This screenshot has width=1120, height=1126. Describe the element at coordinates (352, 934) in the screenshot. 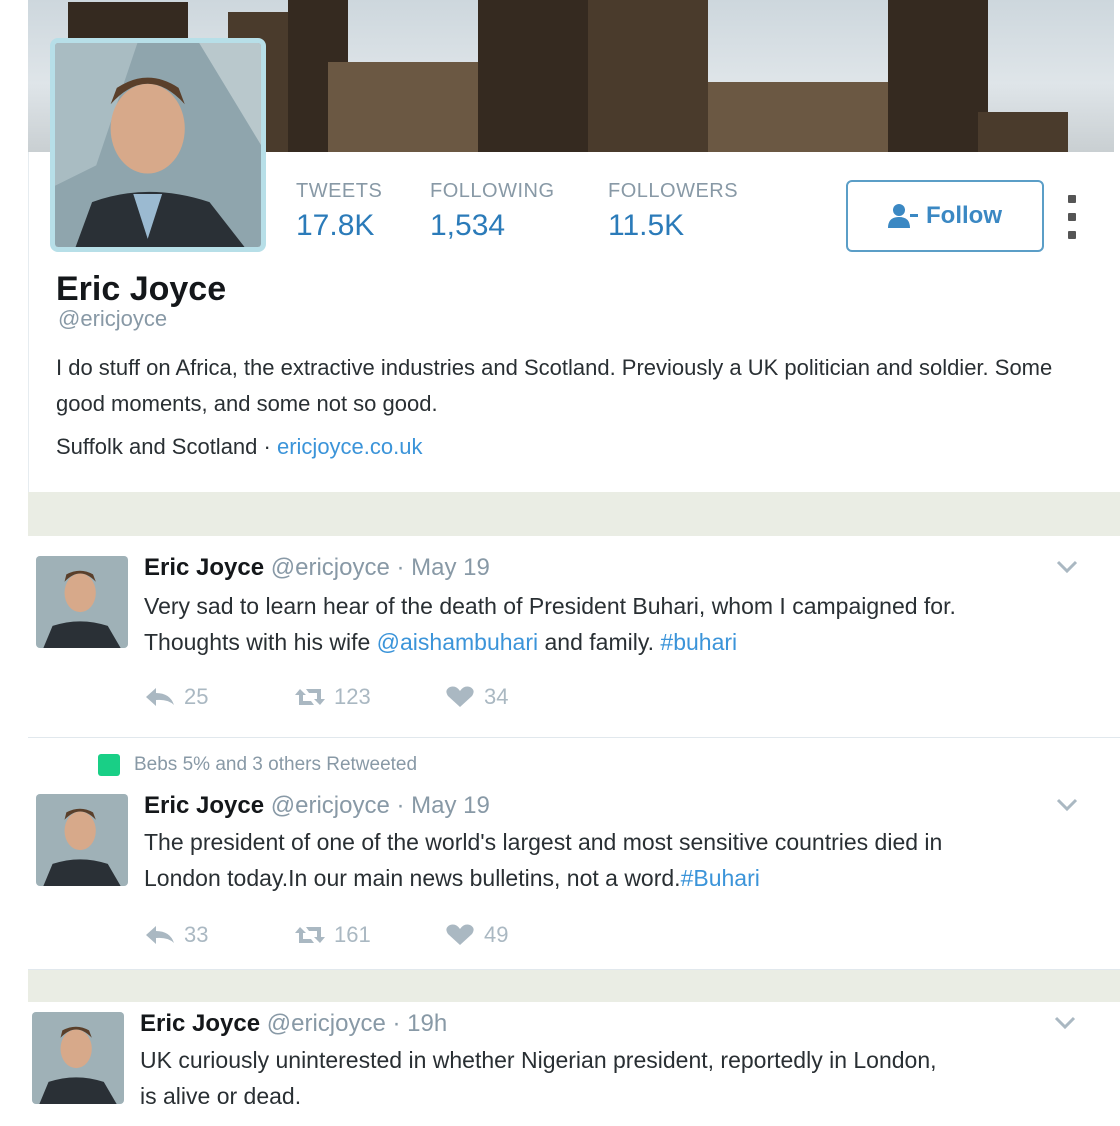

I see `retweet-count: 161` at that location.